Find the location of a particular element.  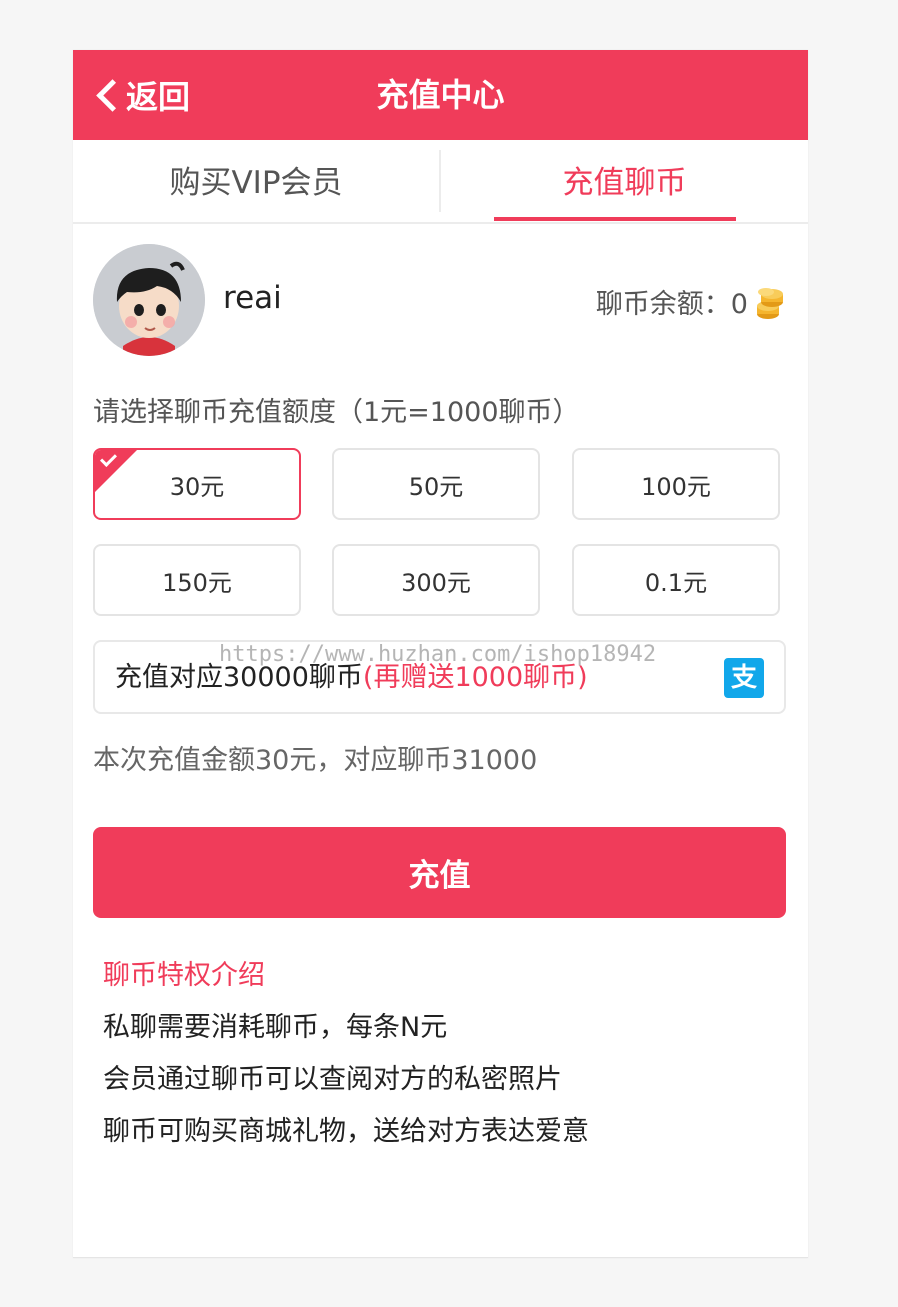

bonus-coins-text: (再赠送1000聊币) is located at coordinates (475, 677).